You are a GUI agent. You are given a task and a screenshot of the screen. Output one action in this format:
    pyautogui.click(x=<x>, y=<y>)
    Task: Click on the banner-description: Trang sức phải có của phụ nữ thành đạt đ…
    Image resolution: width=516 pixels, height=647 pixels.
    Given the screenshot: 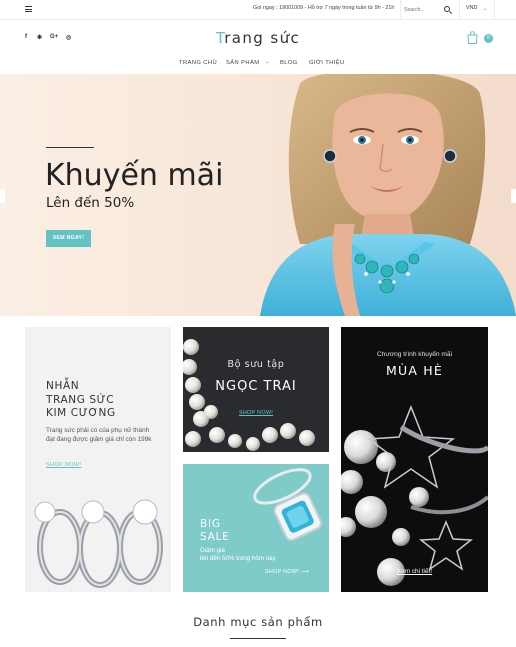 What is the action you would take?
    pyautogui.click(x=99, y=435)
    